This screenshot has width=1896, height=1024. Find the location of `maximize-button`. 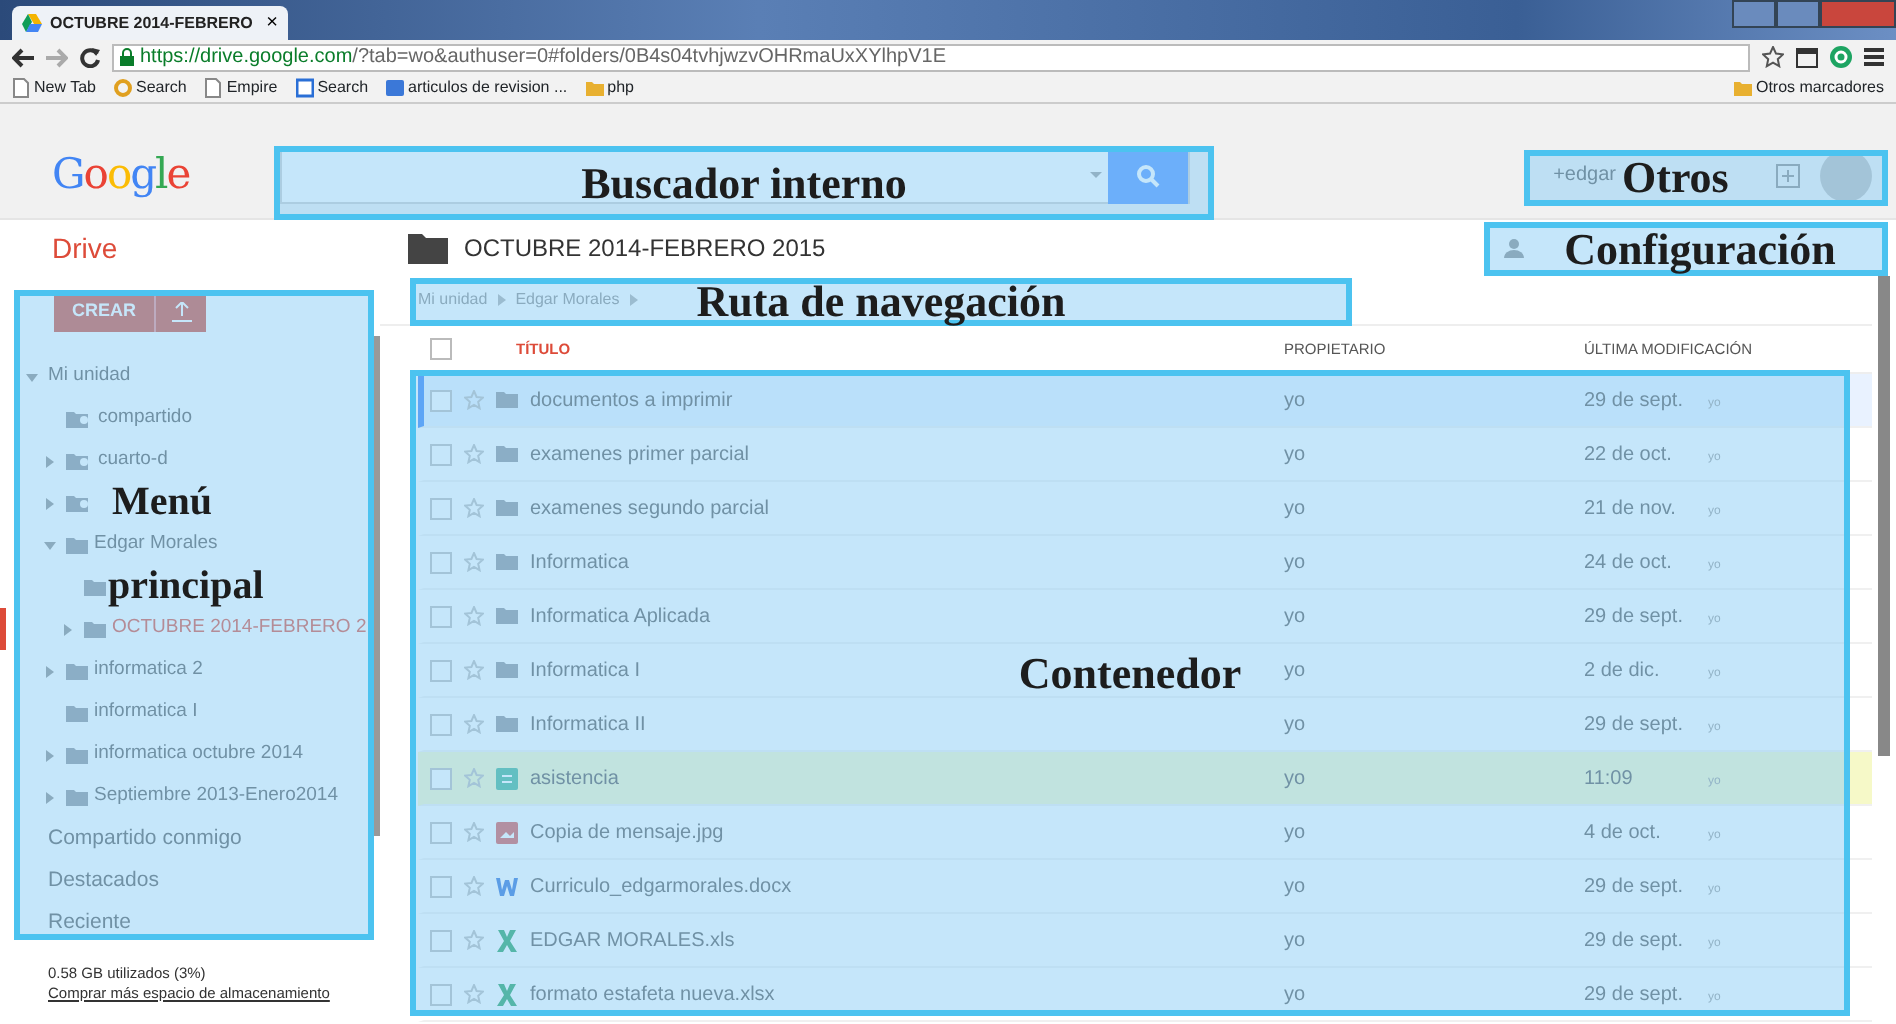

maximize-button is located at coordinates (1798, 14).